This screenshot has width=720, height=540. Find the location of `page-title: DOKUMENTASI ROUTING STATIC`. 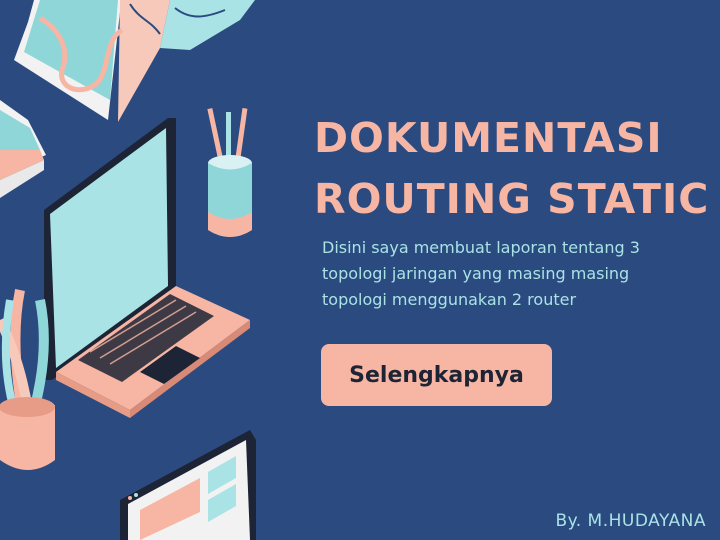

page-title: DOKUMENTASI ROUTING STATIC is located at coordinates (511, 169).